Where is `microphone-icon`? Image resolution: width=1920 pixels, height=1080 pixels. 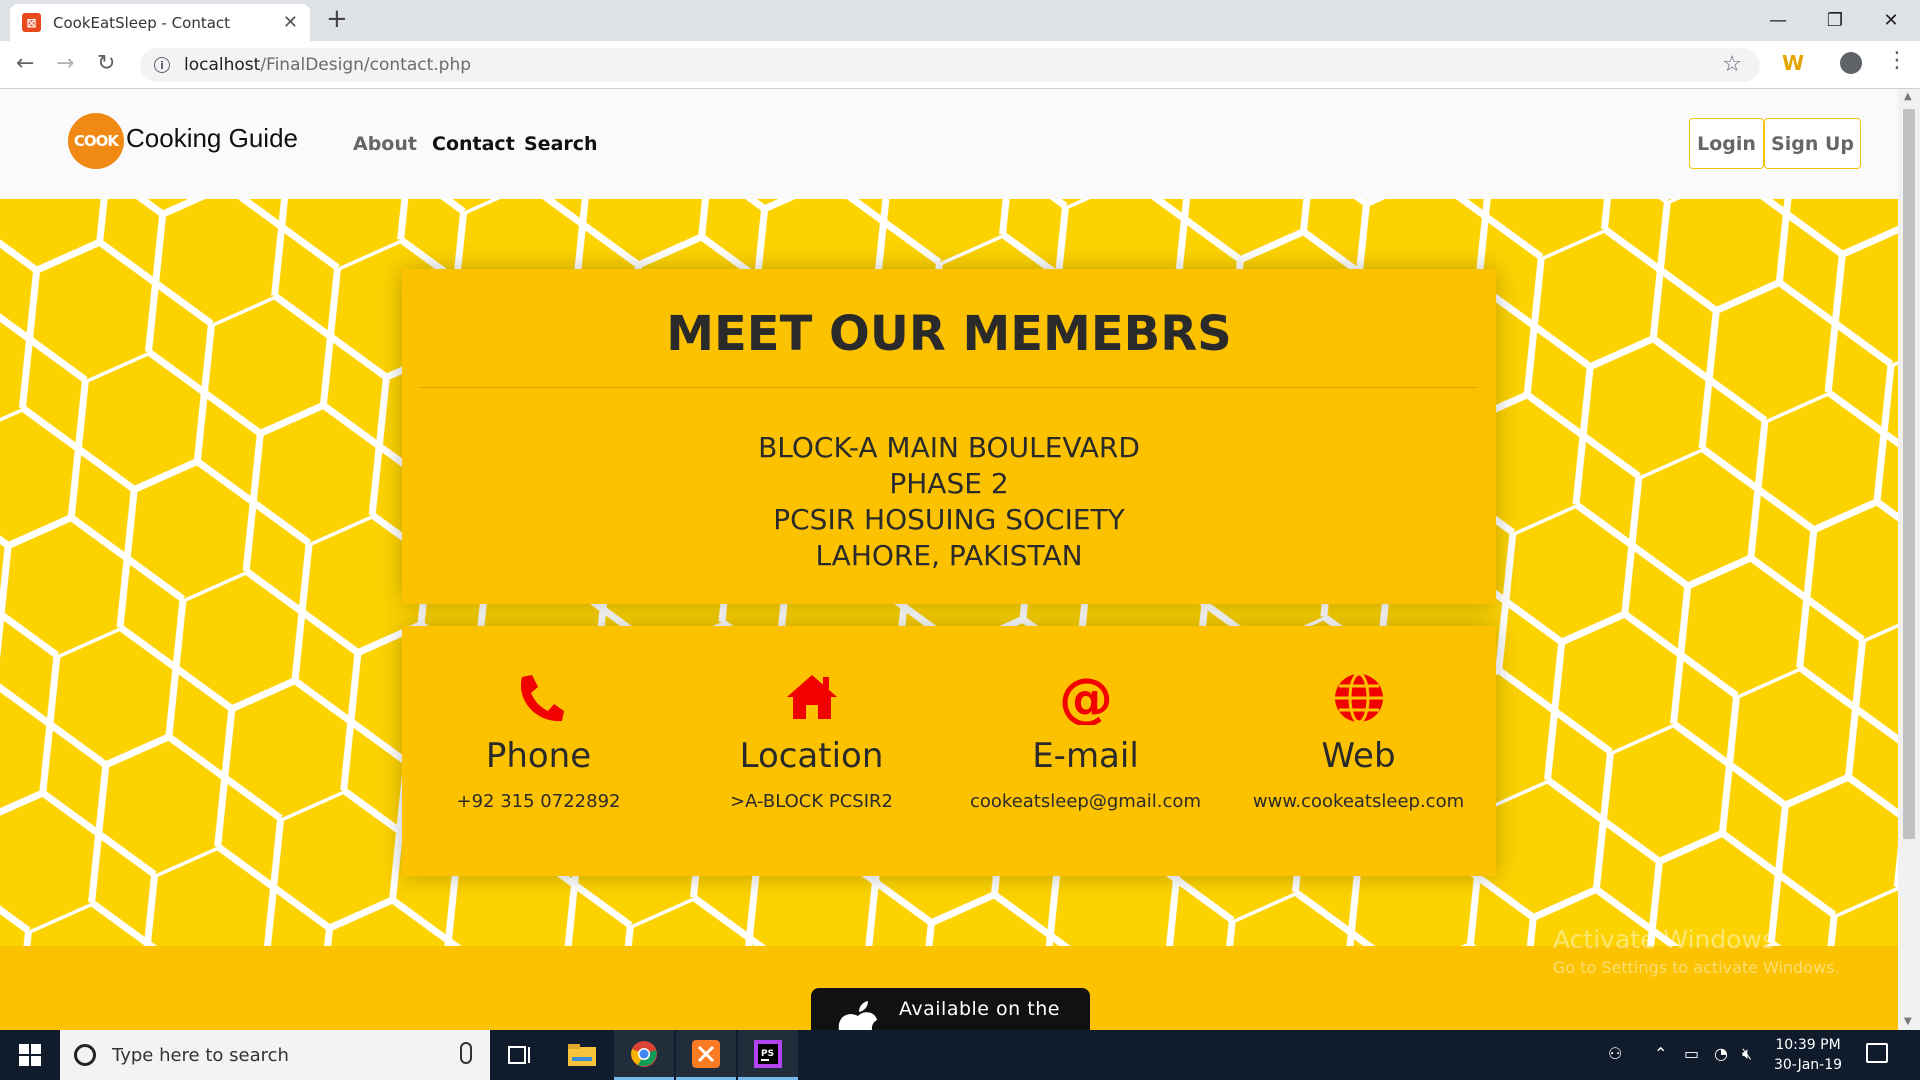
microphone-icon is located at coordinates (466, 1053).